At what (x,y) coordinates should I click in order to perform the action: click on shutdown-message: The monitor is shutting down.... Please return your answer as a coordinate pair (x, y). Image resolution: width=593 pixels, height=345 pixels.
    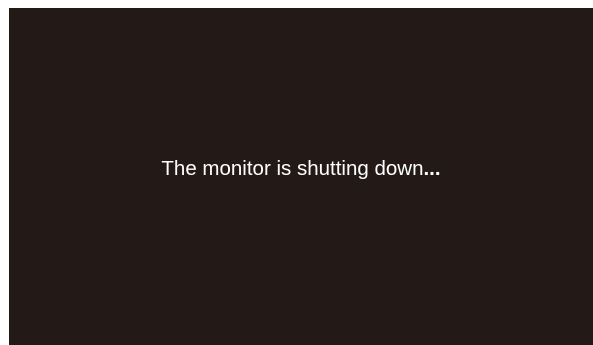
    Looking at the image, I should click on (301, 169).